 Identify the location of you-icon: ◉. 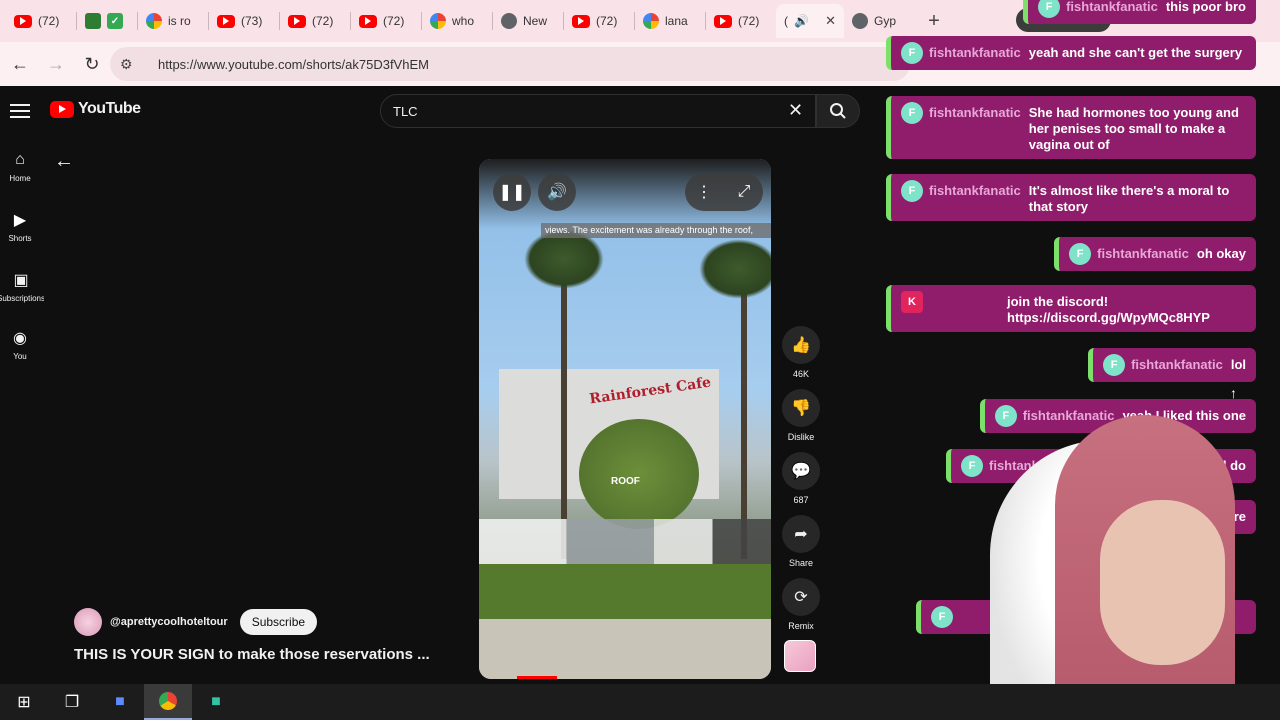
(20, 338).